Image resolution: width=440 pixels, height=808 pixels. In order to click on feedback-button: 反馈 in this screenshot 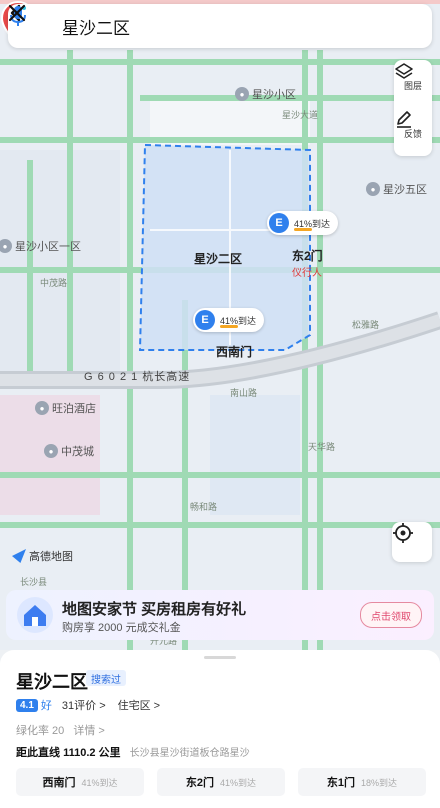, I will do `click(413, 133)`.